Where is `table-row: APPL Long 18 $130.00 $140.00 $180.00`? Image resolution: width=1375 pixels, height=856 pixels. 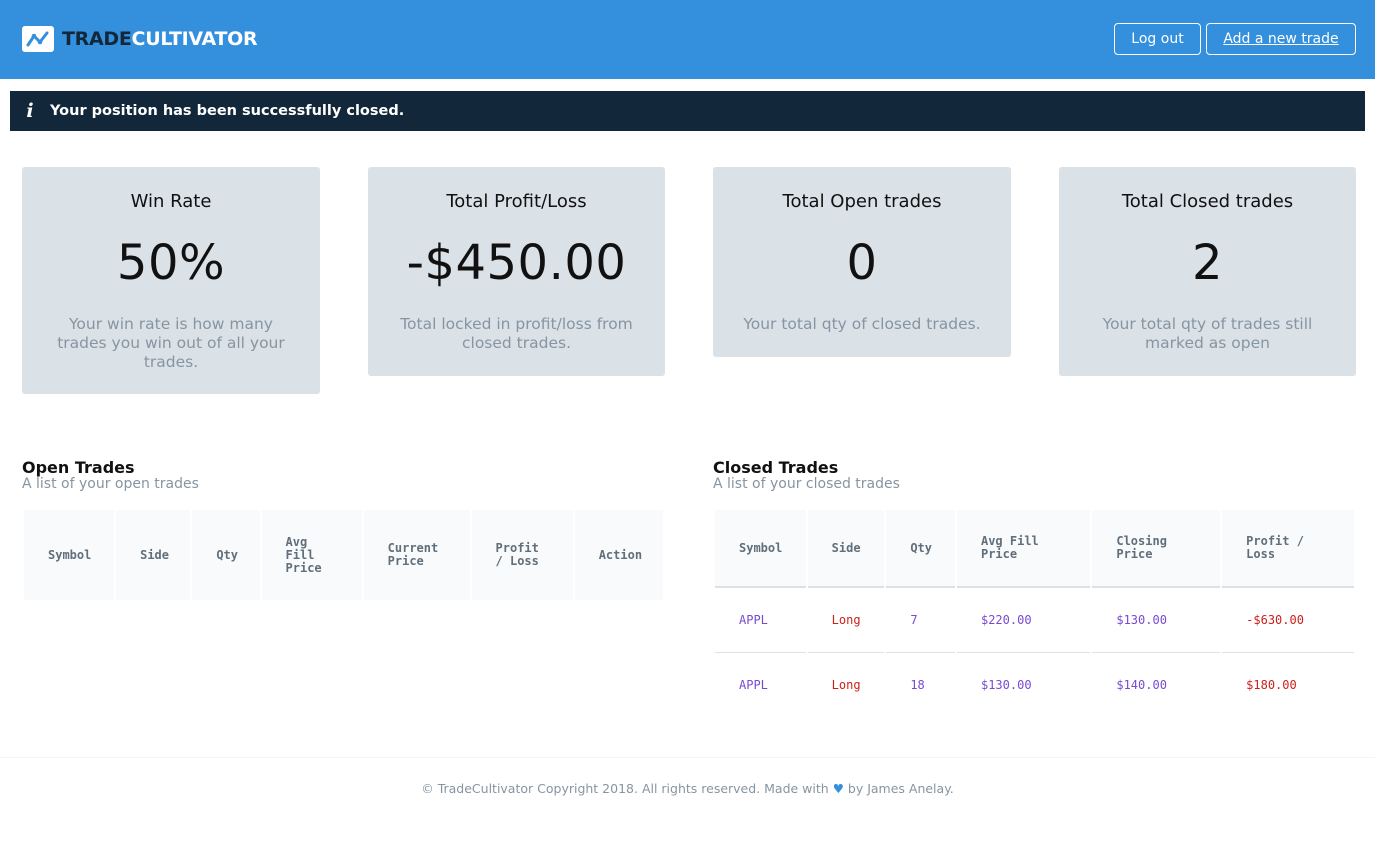 table-row: APPL Long 18 $130.00 $140.00 $180.00 is located at coordinates (1034, 684).